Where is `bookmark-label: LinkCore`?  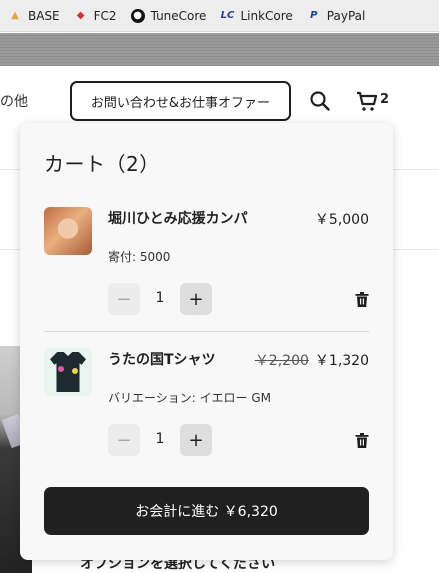 bookmark-label: LinkCore is located at coordinates (266, 15).